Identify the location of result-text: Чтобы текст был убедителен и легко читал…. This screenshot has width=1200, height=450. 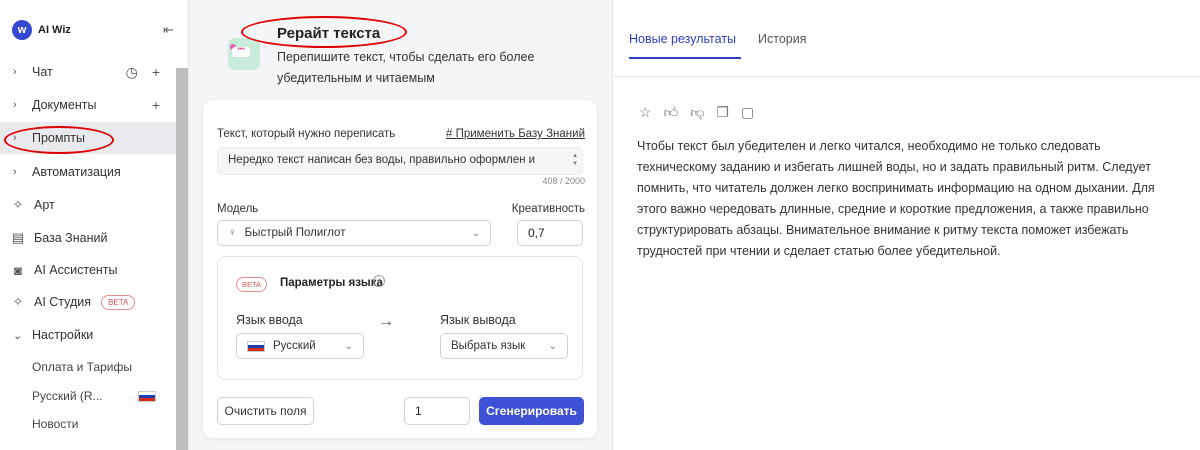
(896, 198).